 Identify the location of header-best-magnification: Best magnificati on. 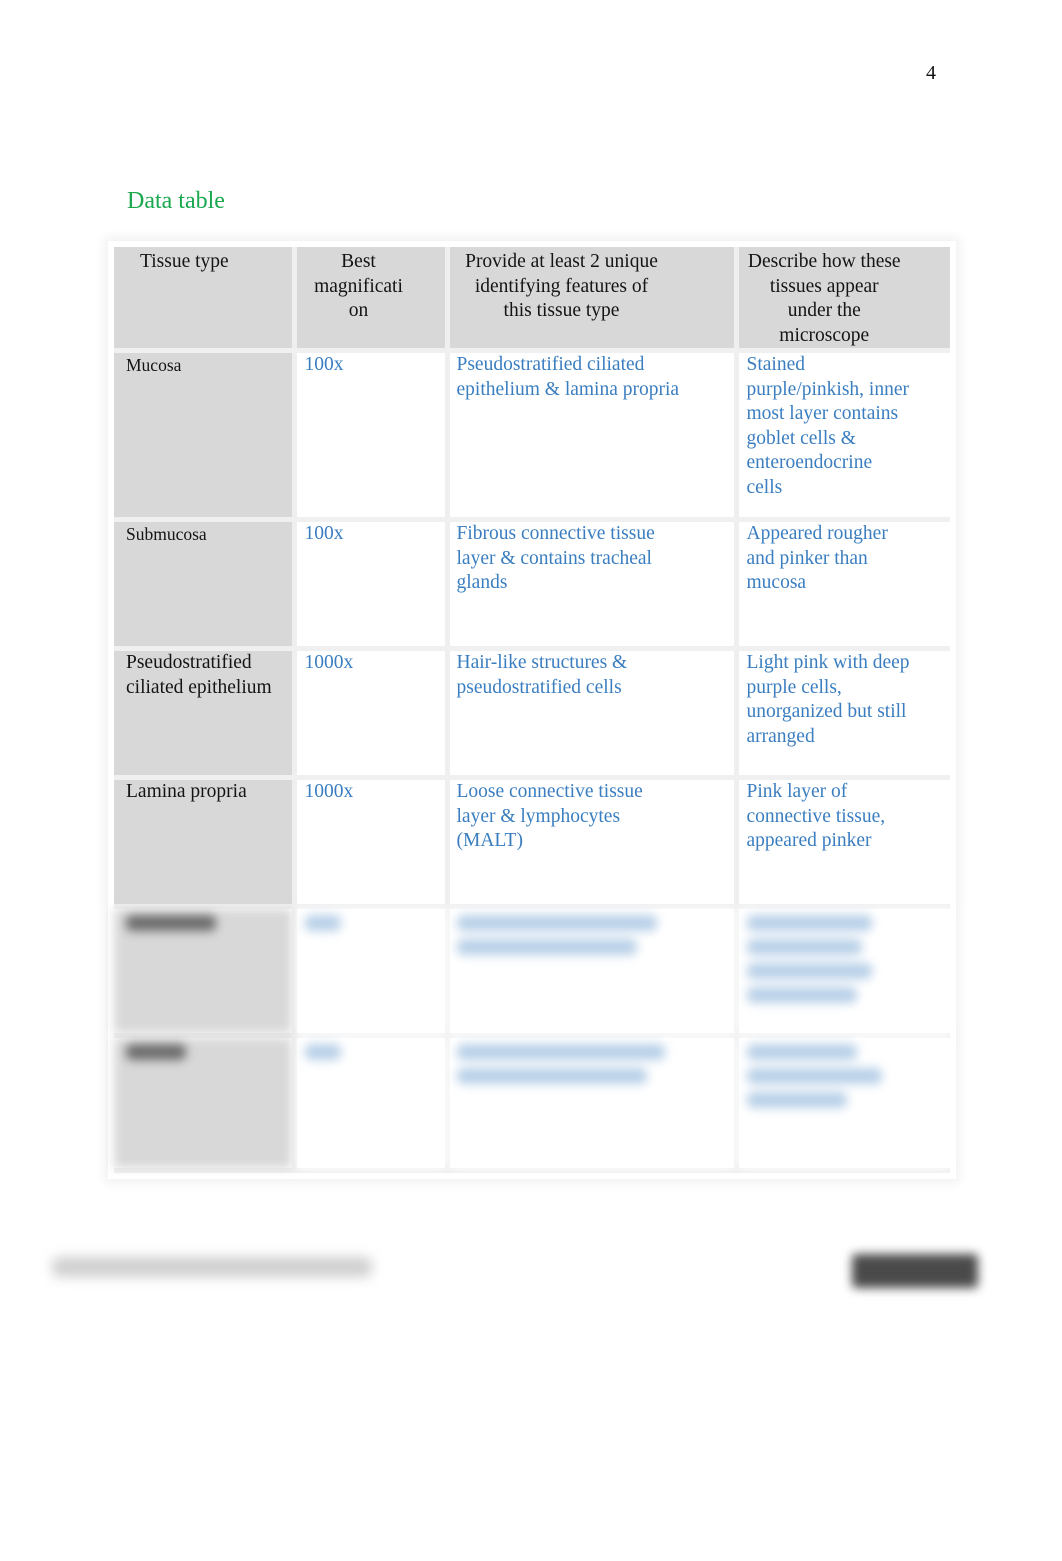
(372, 300).